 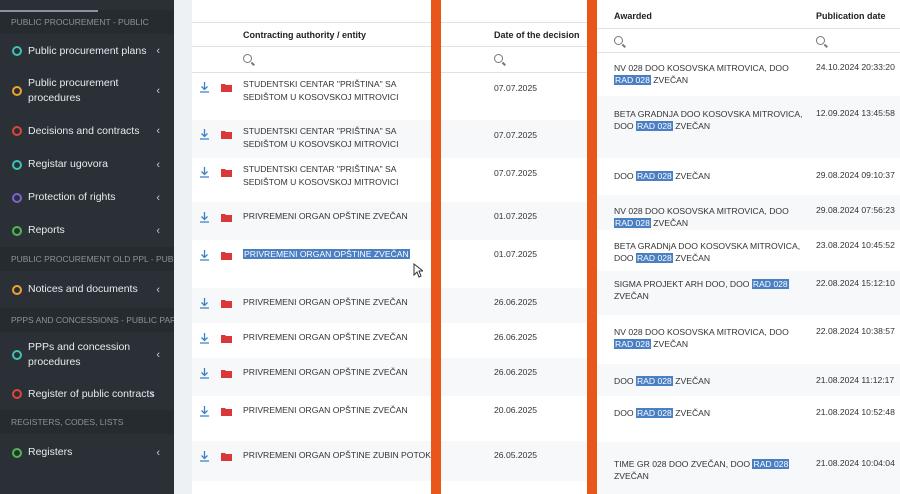 What do you see at coordinates (87, 355) in the screenshot?
I see `sidebar-item-ppp-procedures: PPPs and concession procedures ‹` at bounding box center [87, 355].